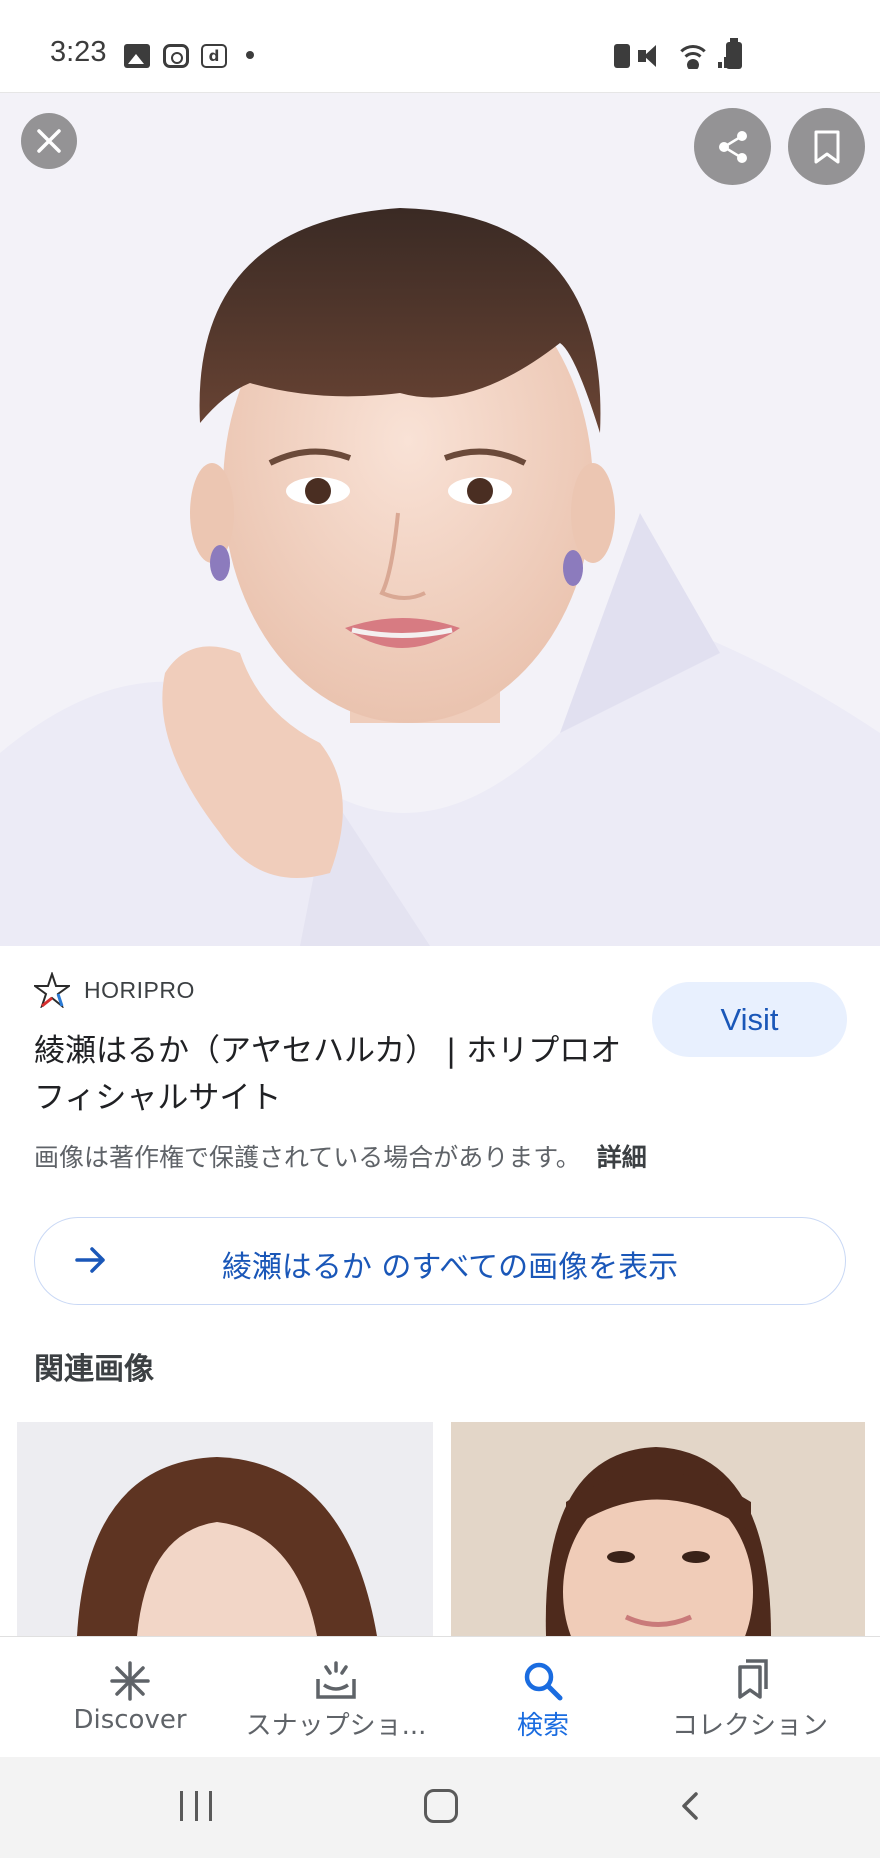 The width and height of the screenshot is (880, 1858). Describe the element at coordinates (130, 1681) in the screenshot. I see `asterisk-icon` at that location.